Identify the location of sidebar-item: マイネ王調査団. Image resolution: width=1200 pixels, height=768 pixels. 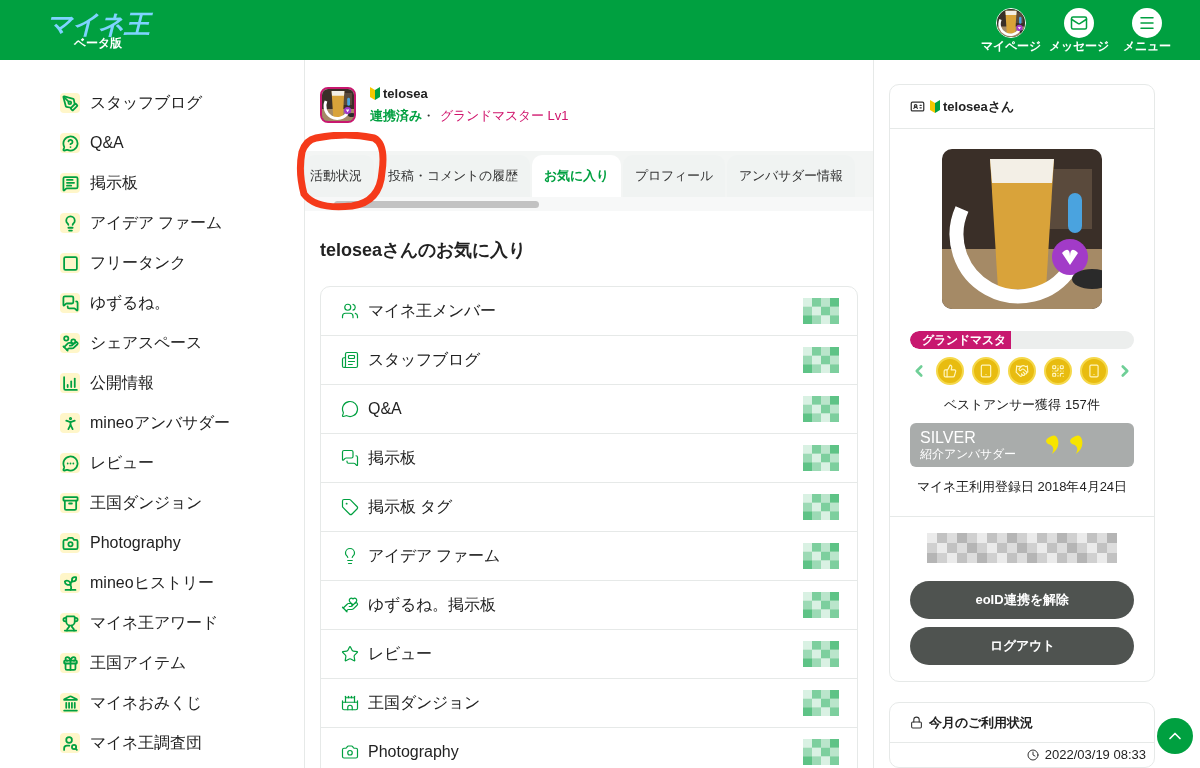
(182, 743).